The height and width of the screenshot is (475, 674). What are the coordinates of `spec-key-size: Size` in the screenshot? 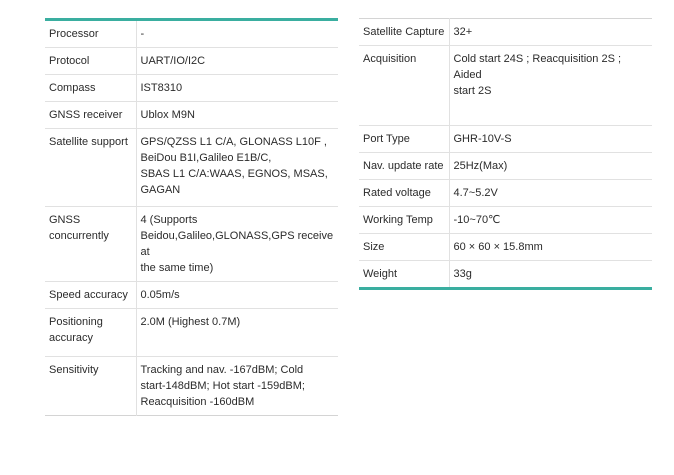 It's located at (404, 247).